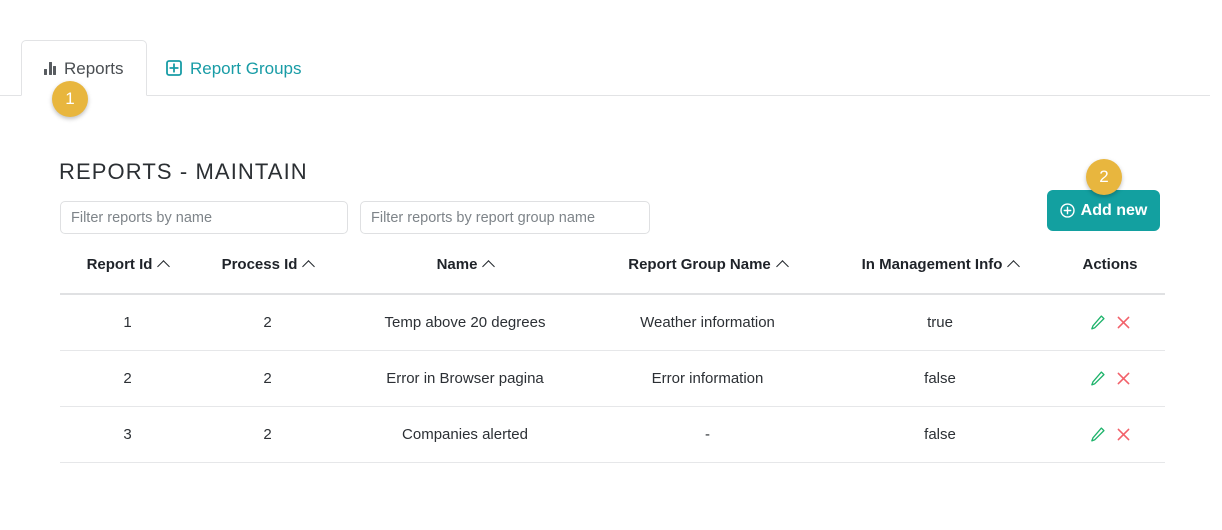  I want to click on tab-report-groups: Report Groups, so click(234, 68).